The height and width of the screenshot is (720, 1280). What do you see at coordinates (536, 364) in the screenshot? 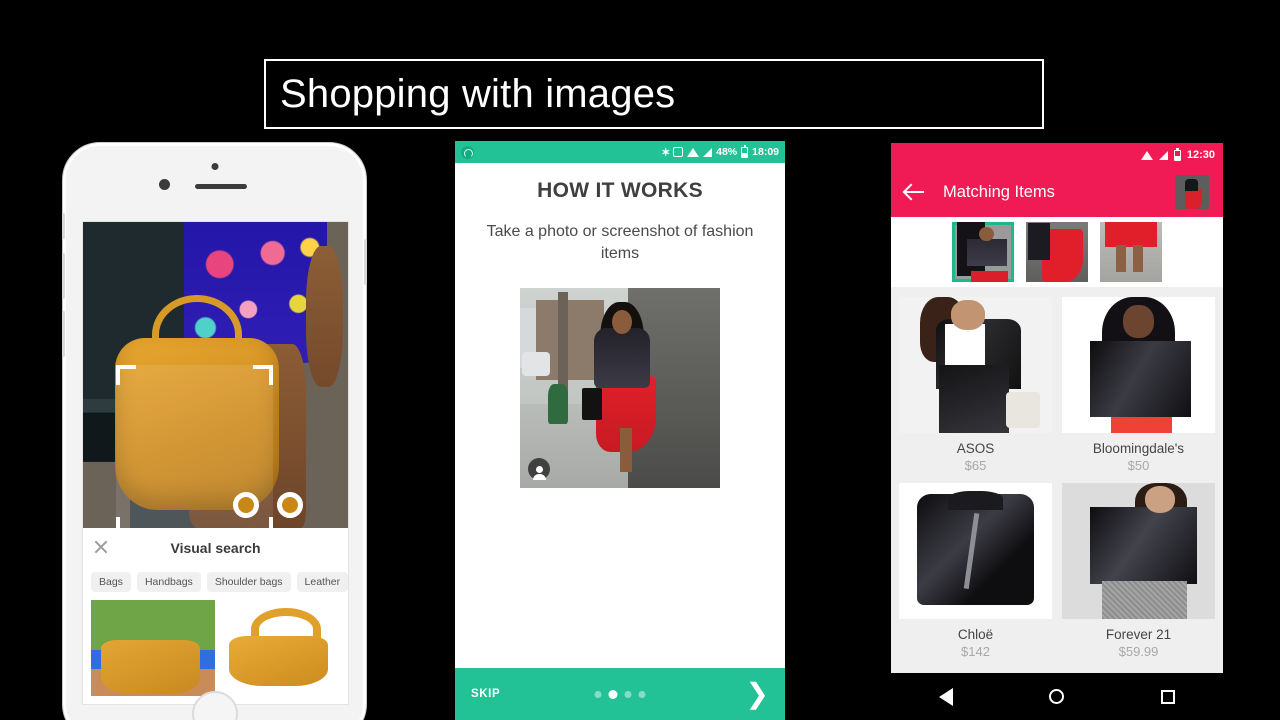
I see `photo-car` at bounding box center [536, 364].